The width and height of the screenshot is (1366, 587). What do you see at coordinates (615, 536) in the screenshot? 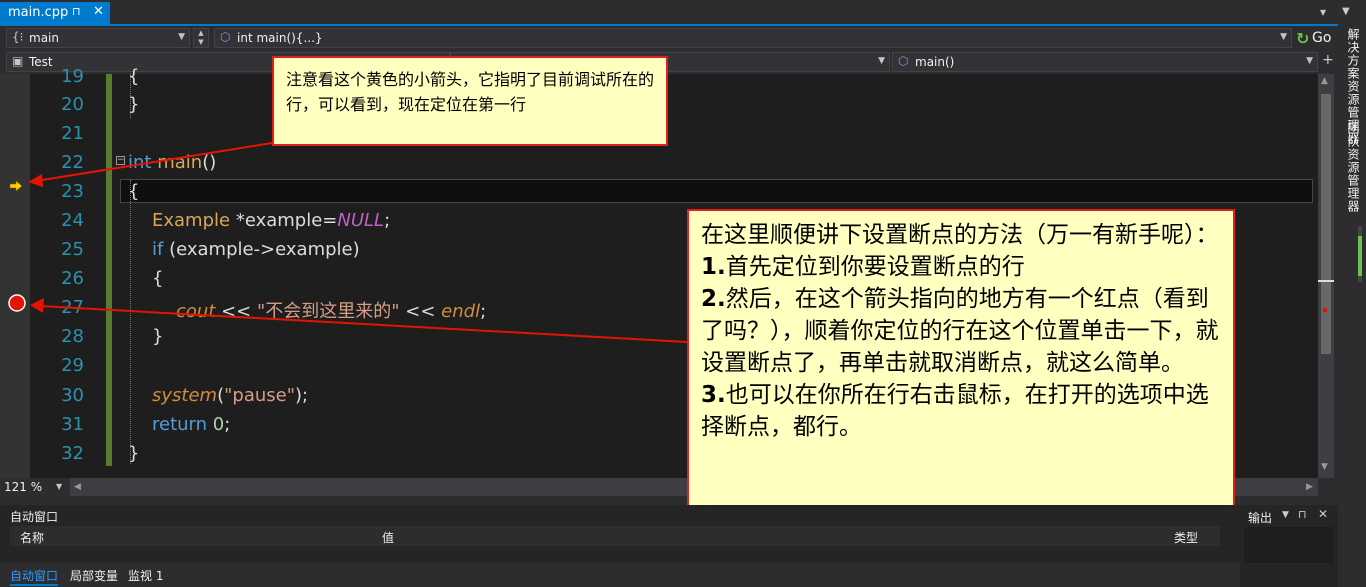
I see `autos-column-header: 名称 值 类型` at bounding box center [615, 536].